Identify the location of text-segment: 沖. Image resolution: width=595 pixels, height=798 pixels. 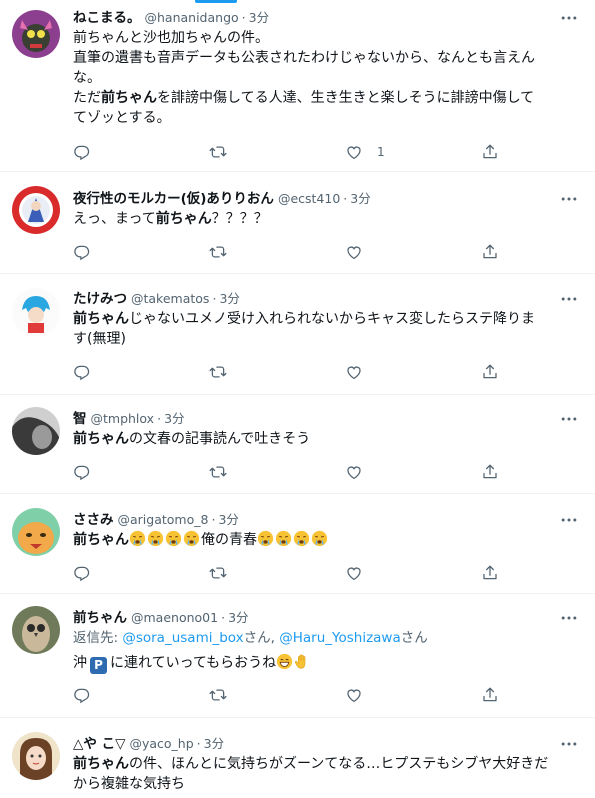
(80, 663).